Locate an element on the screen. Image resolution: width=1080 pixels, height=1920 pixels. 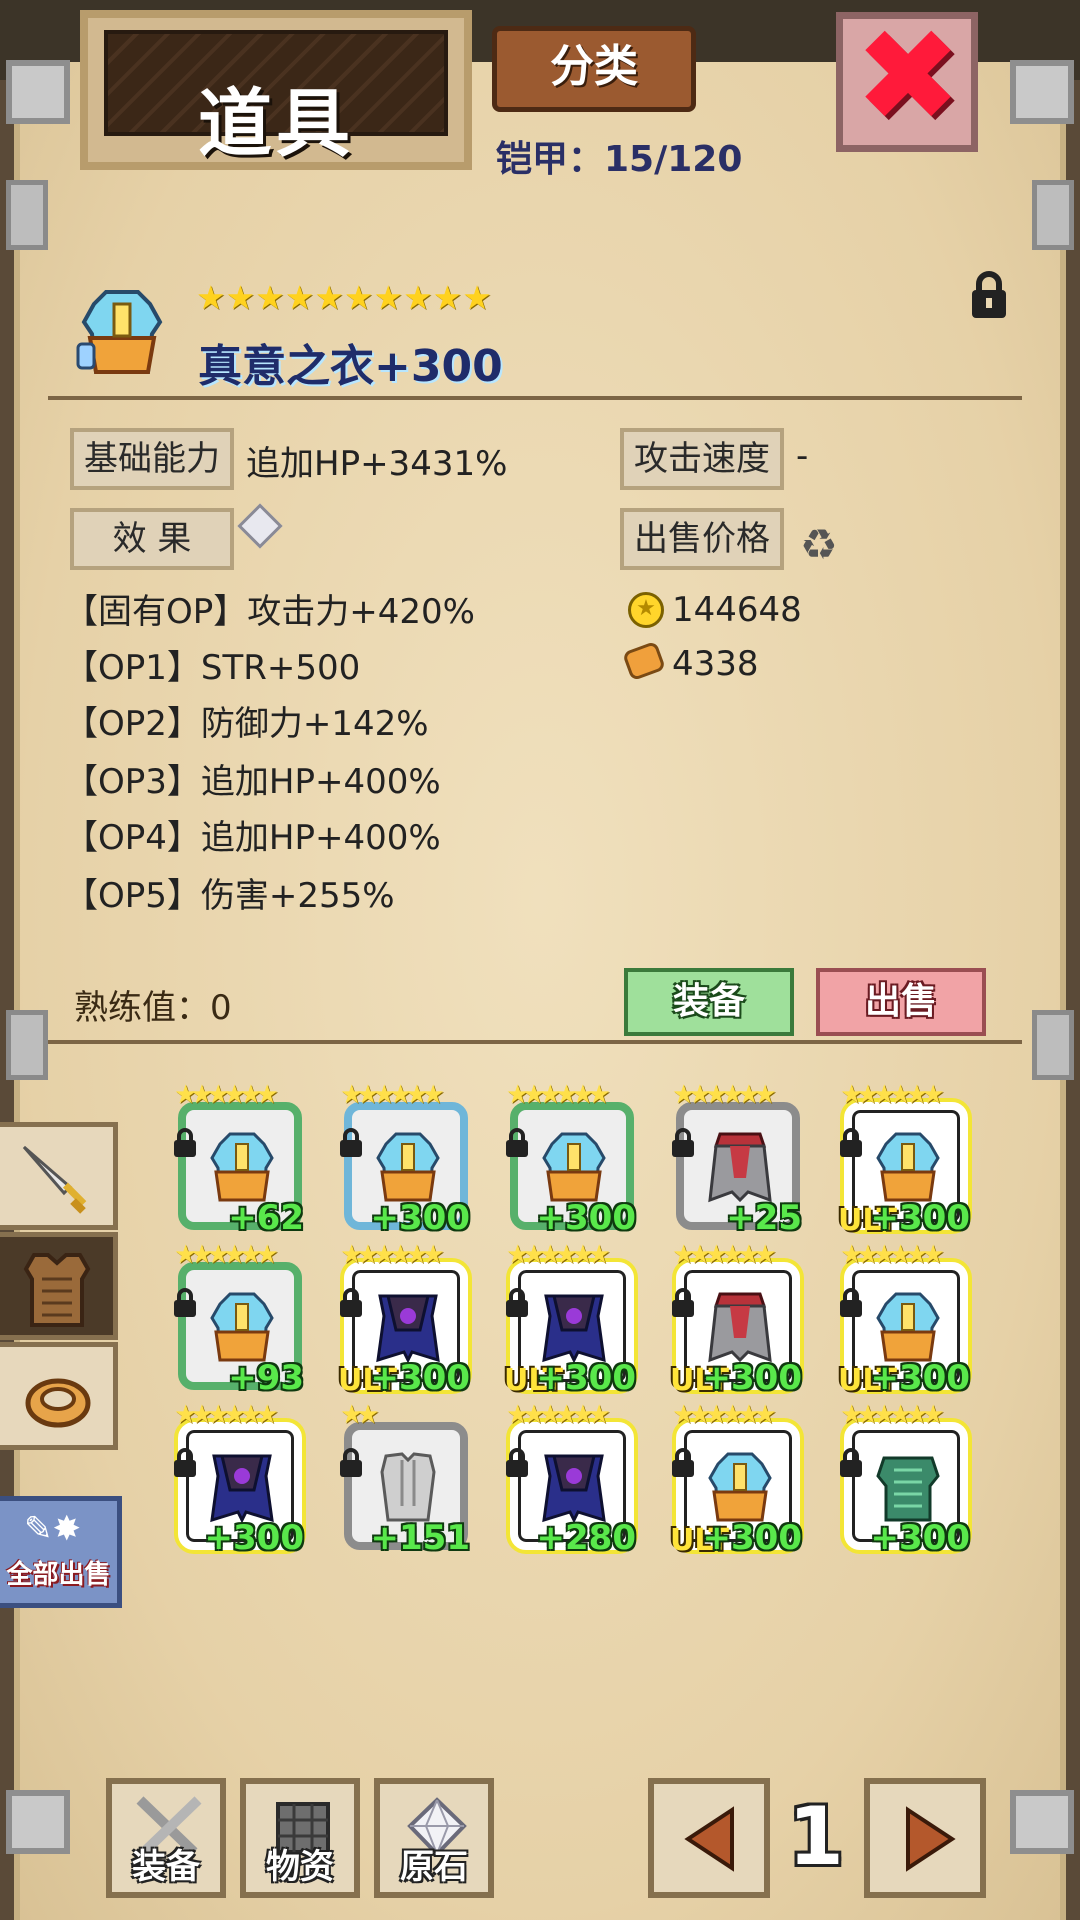
ore-price: 4338 is located at coordinates (715, 664).